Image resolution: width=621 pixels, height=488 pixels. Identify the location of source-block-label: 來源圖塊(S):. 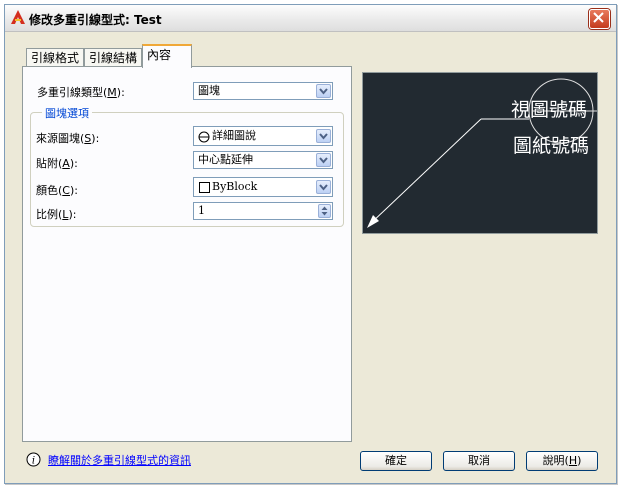
(68, 138).